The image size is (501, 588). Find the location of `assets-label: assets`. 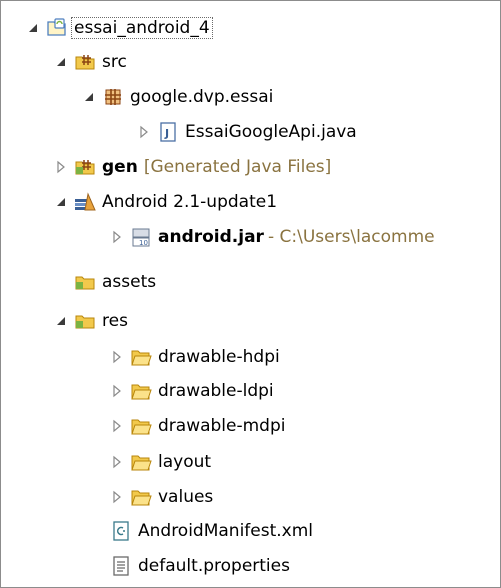

assets-label: assets is located at coordinates (129, 282).